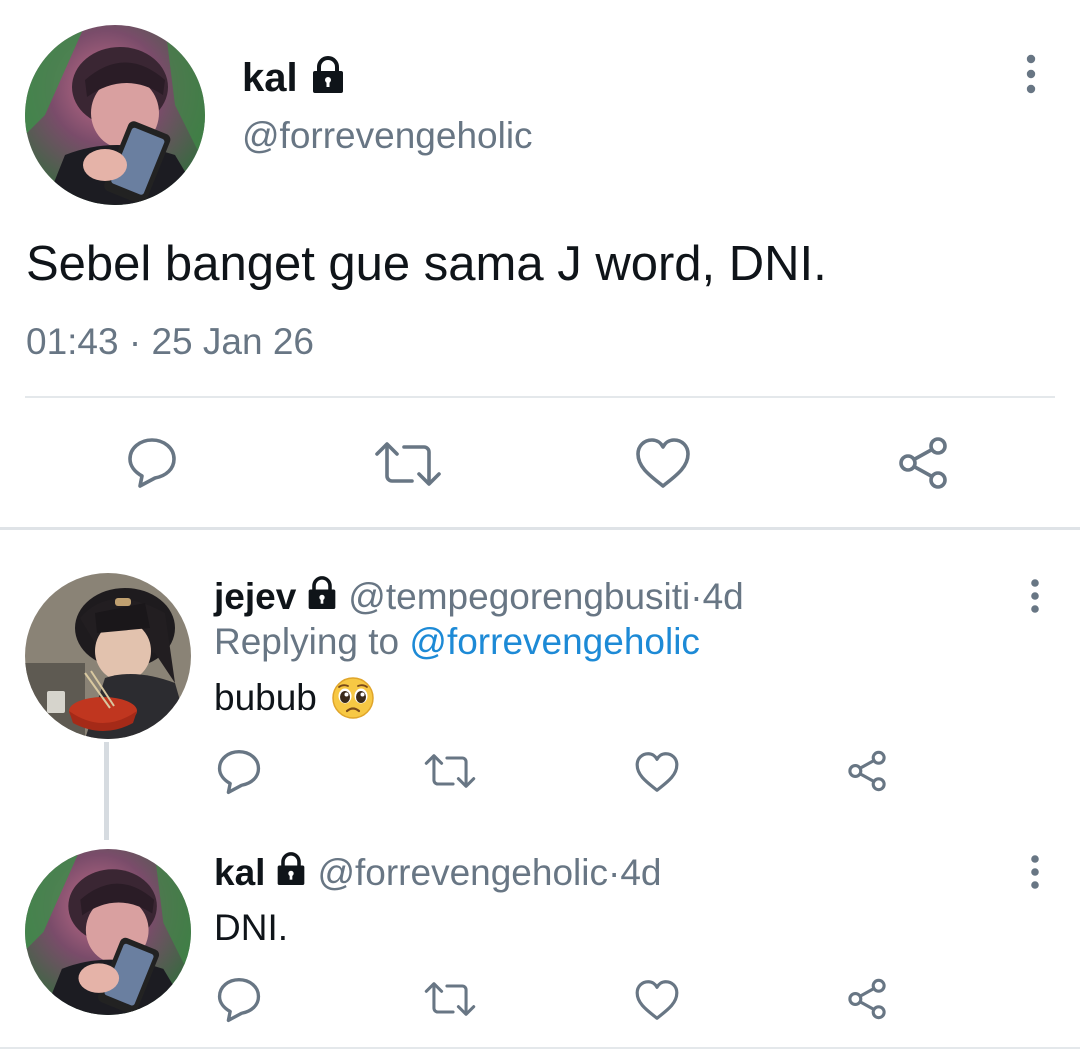  I want to click on reply-2-like-button, so click(657, 1000).